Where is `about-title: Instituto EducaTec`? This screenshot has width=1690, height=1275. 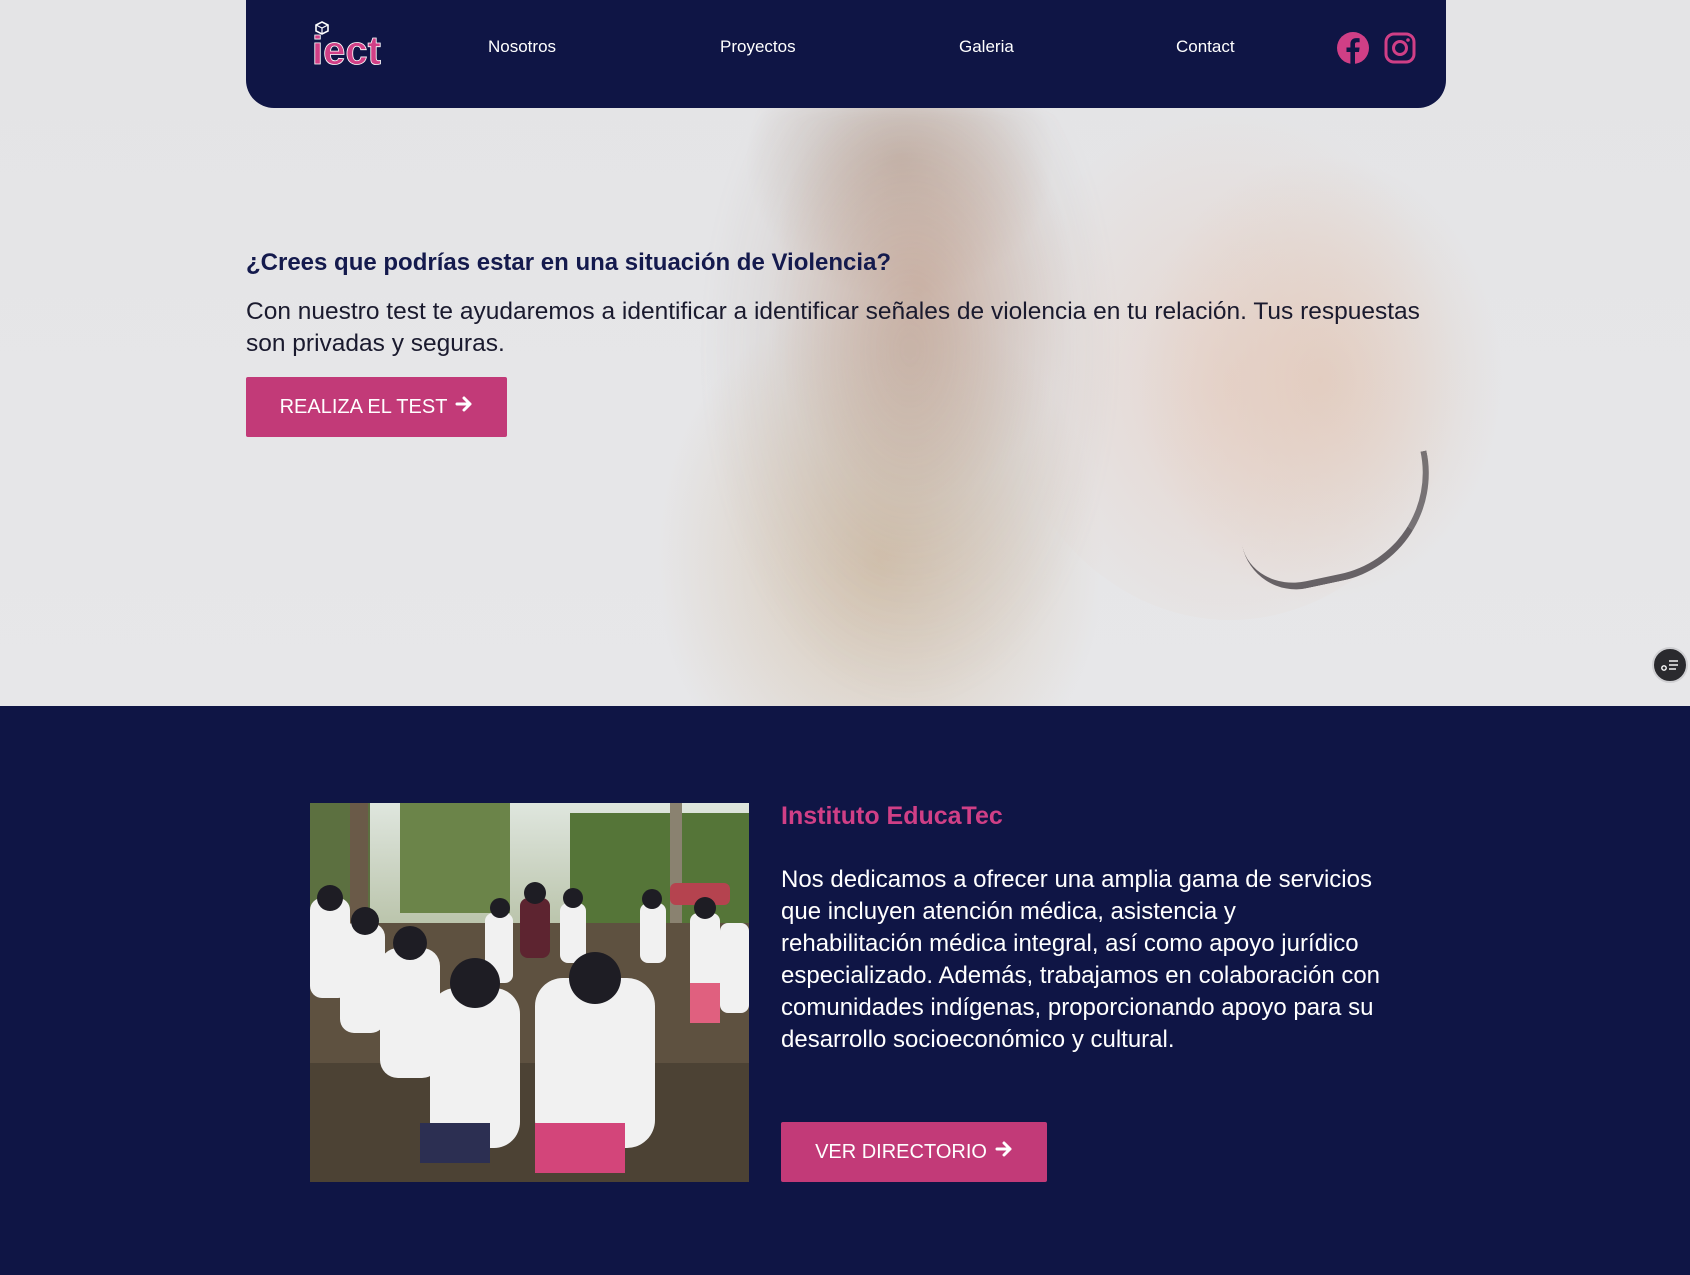
about-title: Instituto EducaTec is located at coordinates (892, 816).